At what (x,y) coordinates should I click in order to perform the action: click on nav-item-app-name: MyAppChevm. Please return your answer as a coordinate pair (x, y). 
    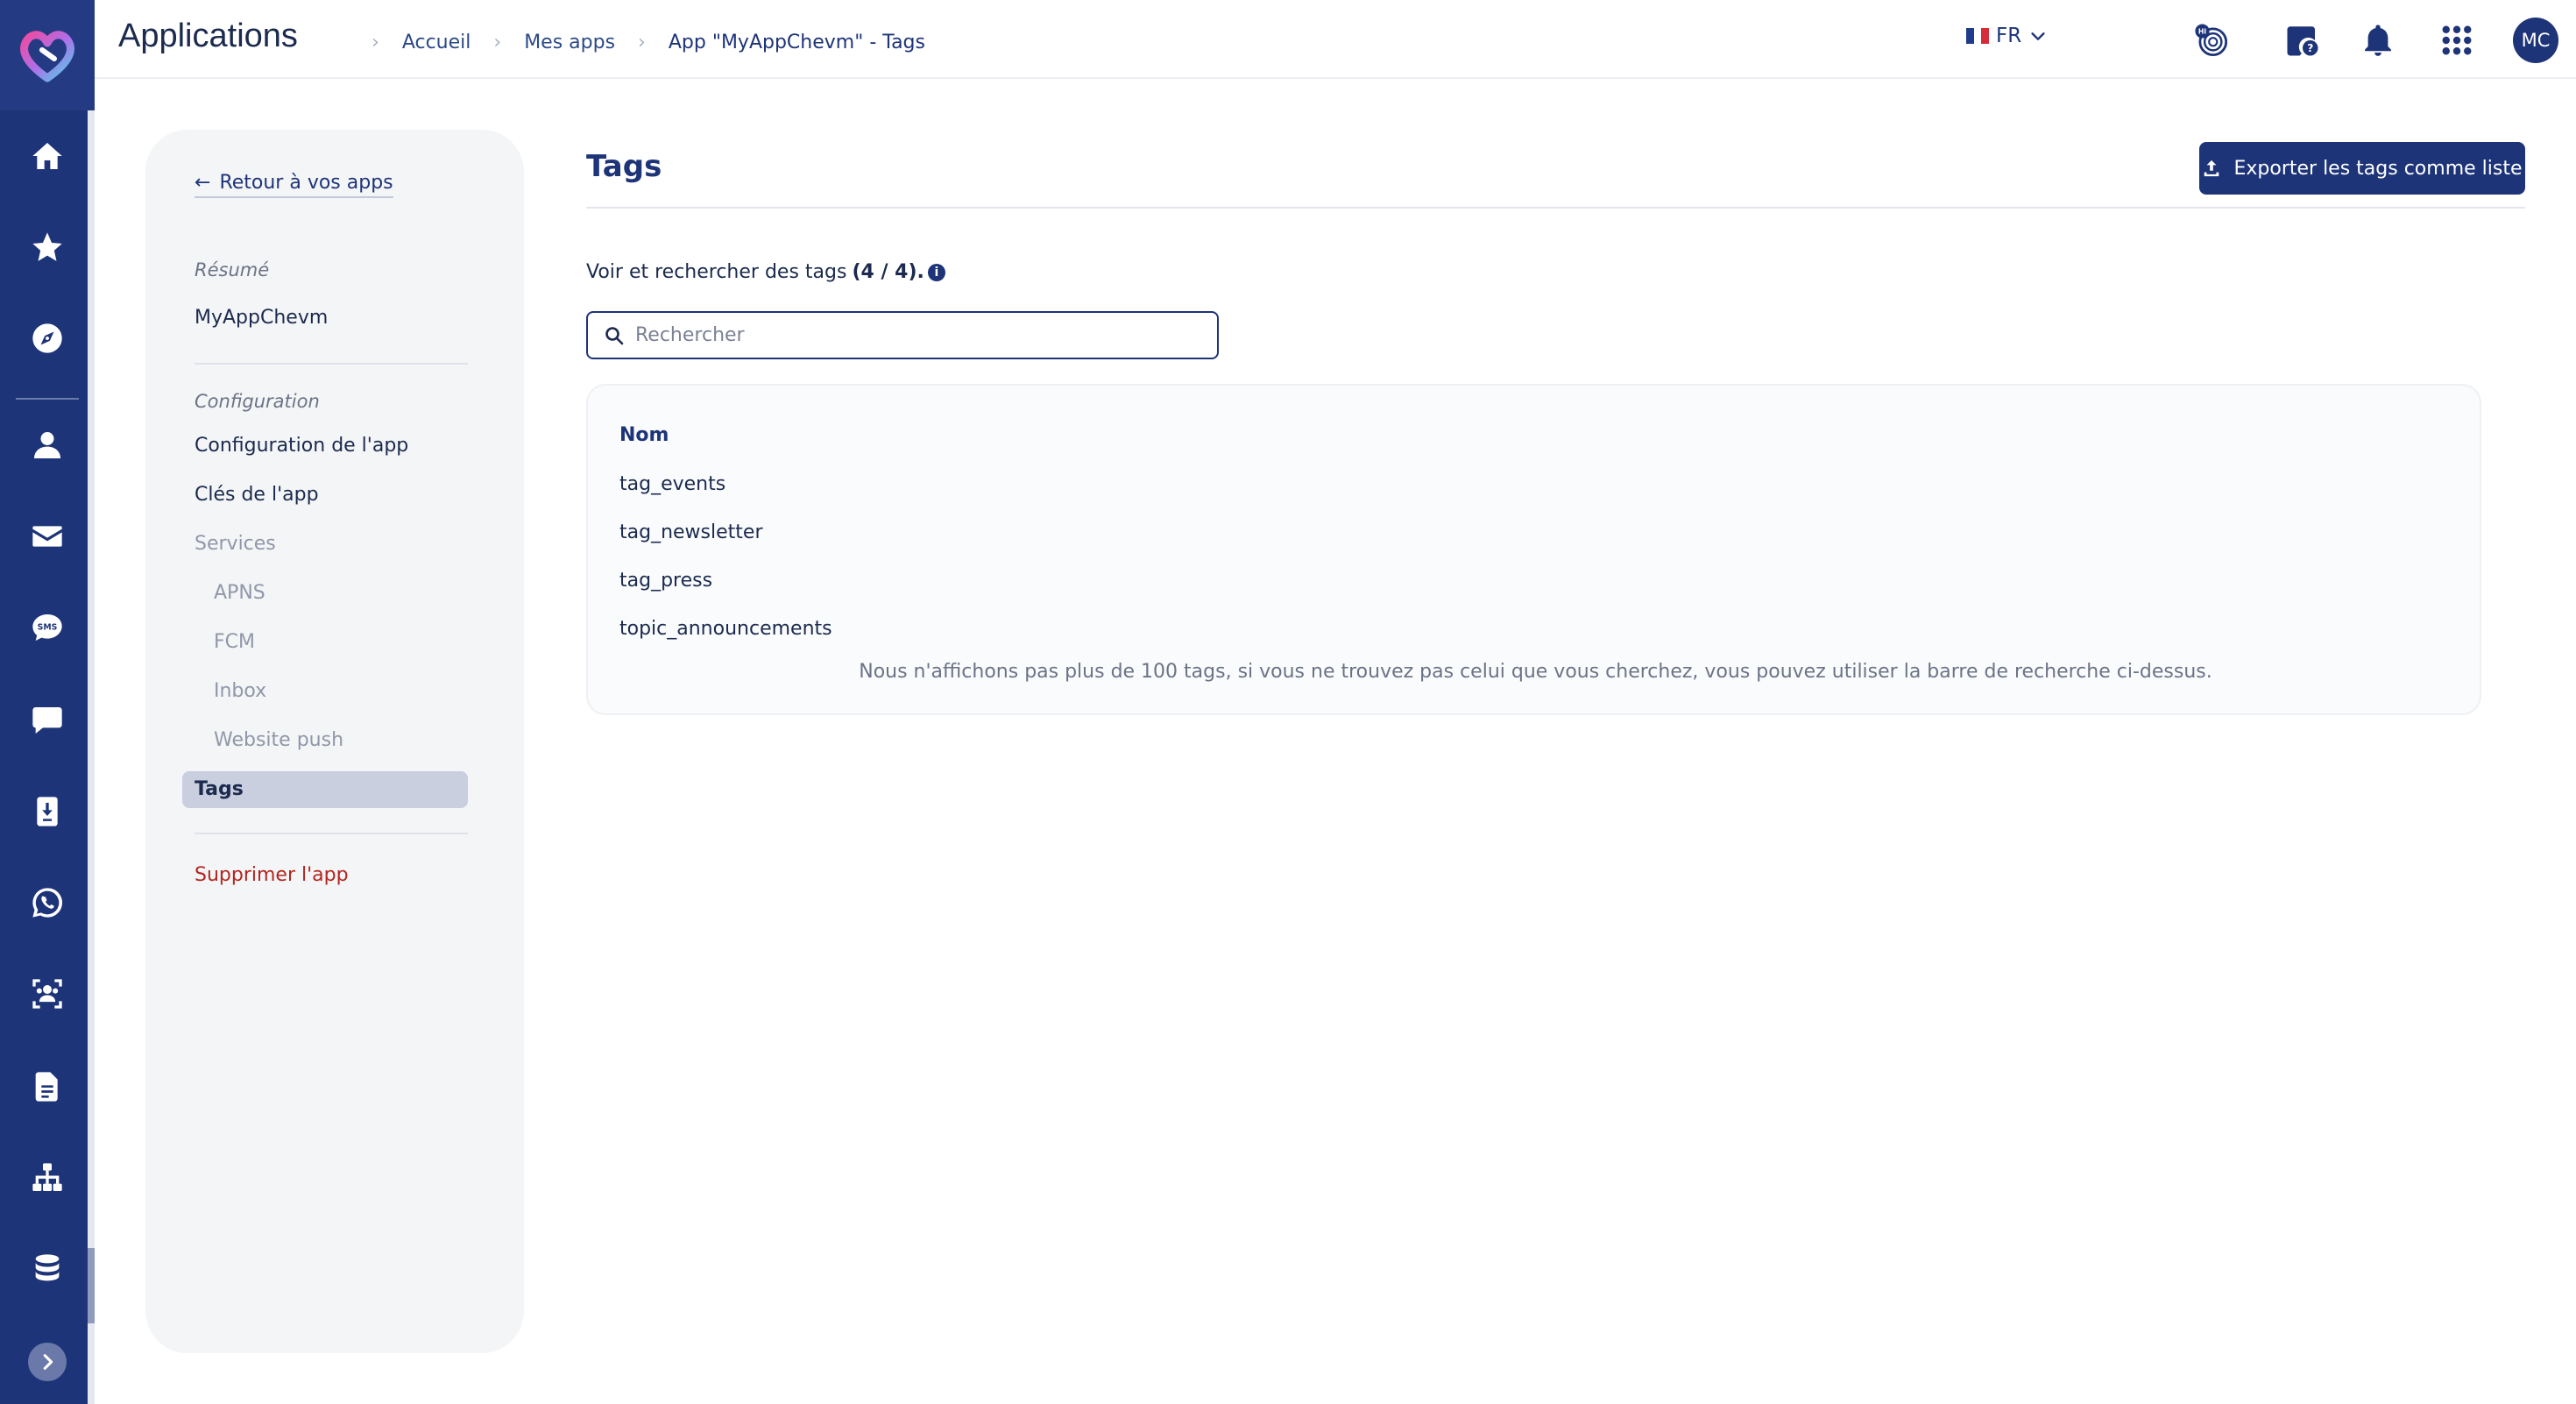
    Looking at the image, I should click on (261, 318).